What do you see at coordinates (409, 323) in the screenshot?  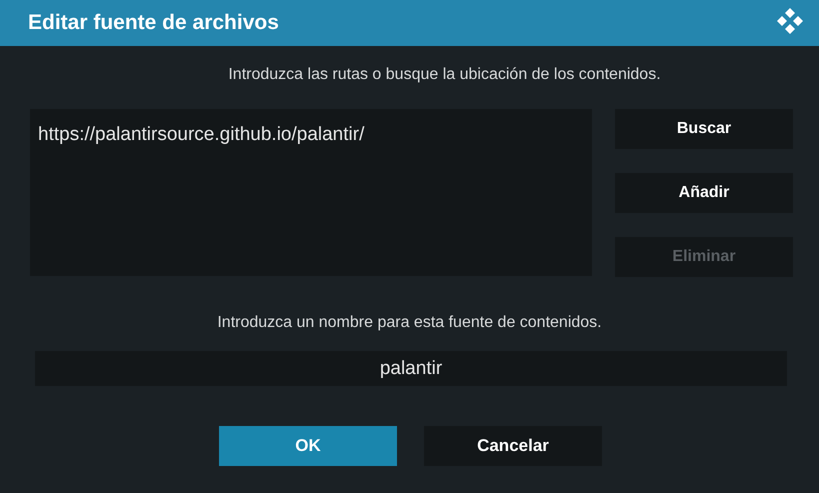 I see `instruction-text: Introduzca un nombre para esta fuente de contenidos.` at bounding box center [409, 323].